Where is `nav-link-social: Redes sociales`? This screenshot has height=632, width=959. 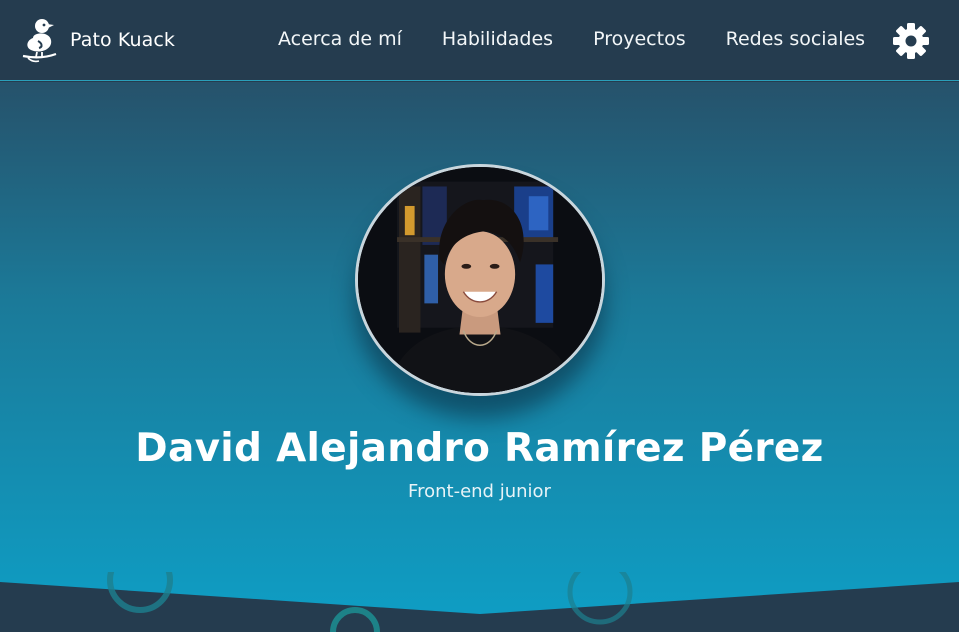
nav-link-social: Redes sociales is located at coordinates (796, 39).